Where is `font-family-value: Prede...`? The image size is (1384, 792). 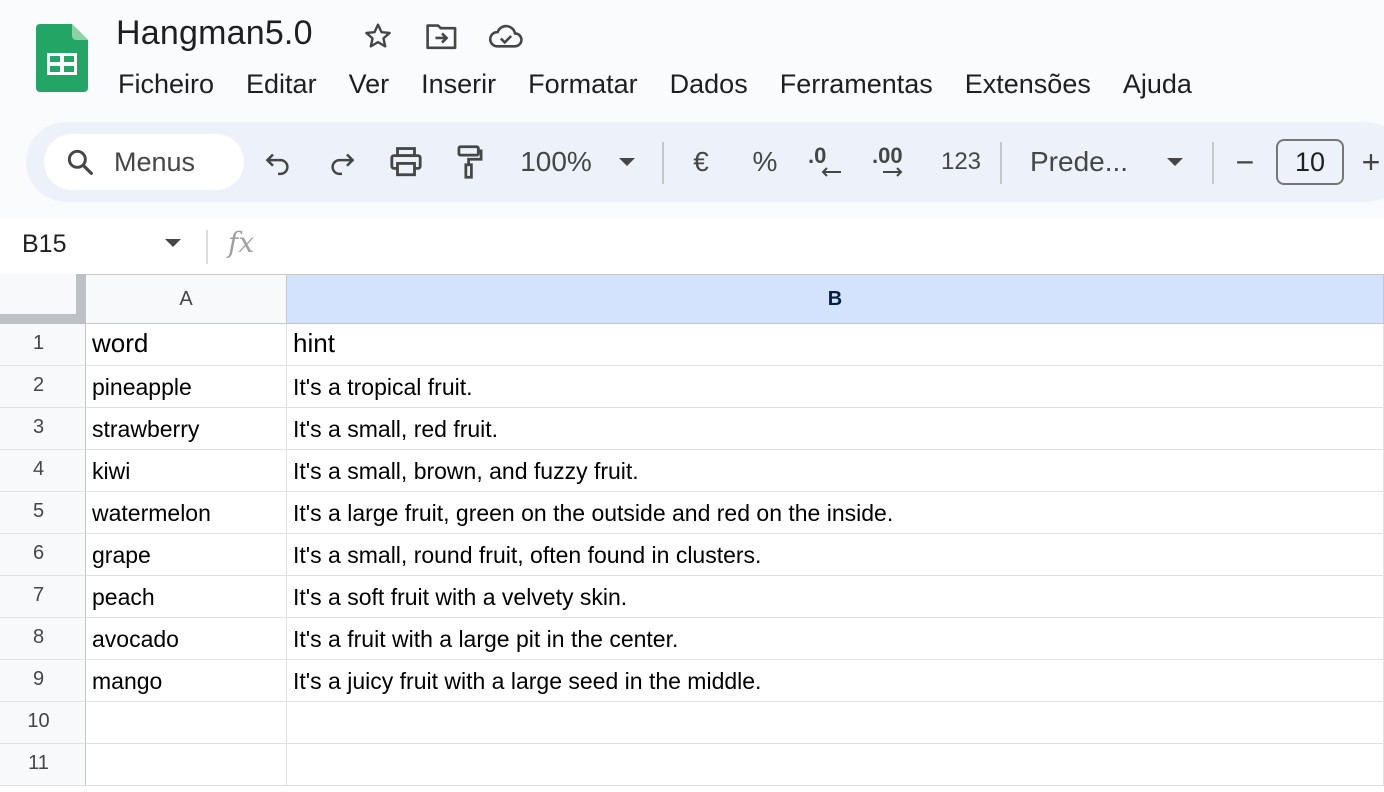
font-family-value: Prede... is located at coordinates (1079, 161).